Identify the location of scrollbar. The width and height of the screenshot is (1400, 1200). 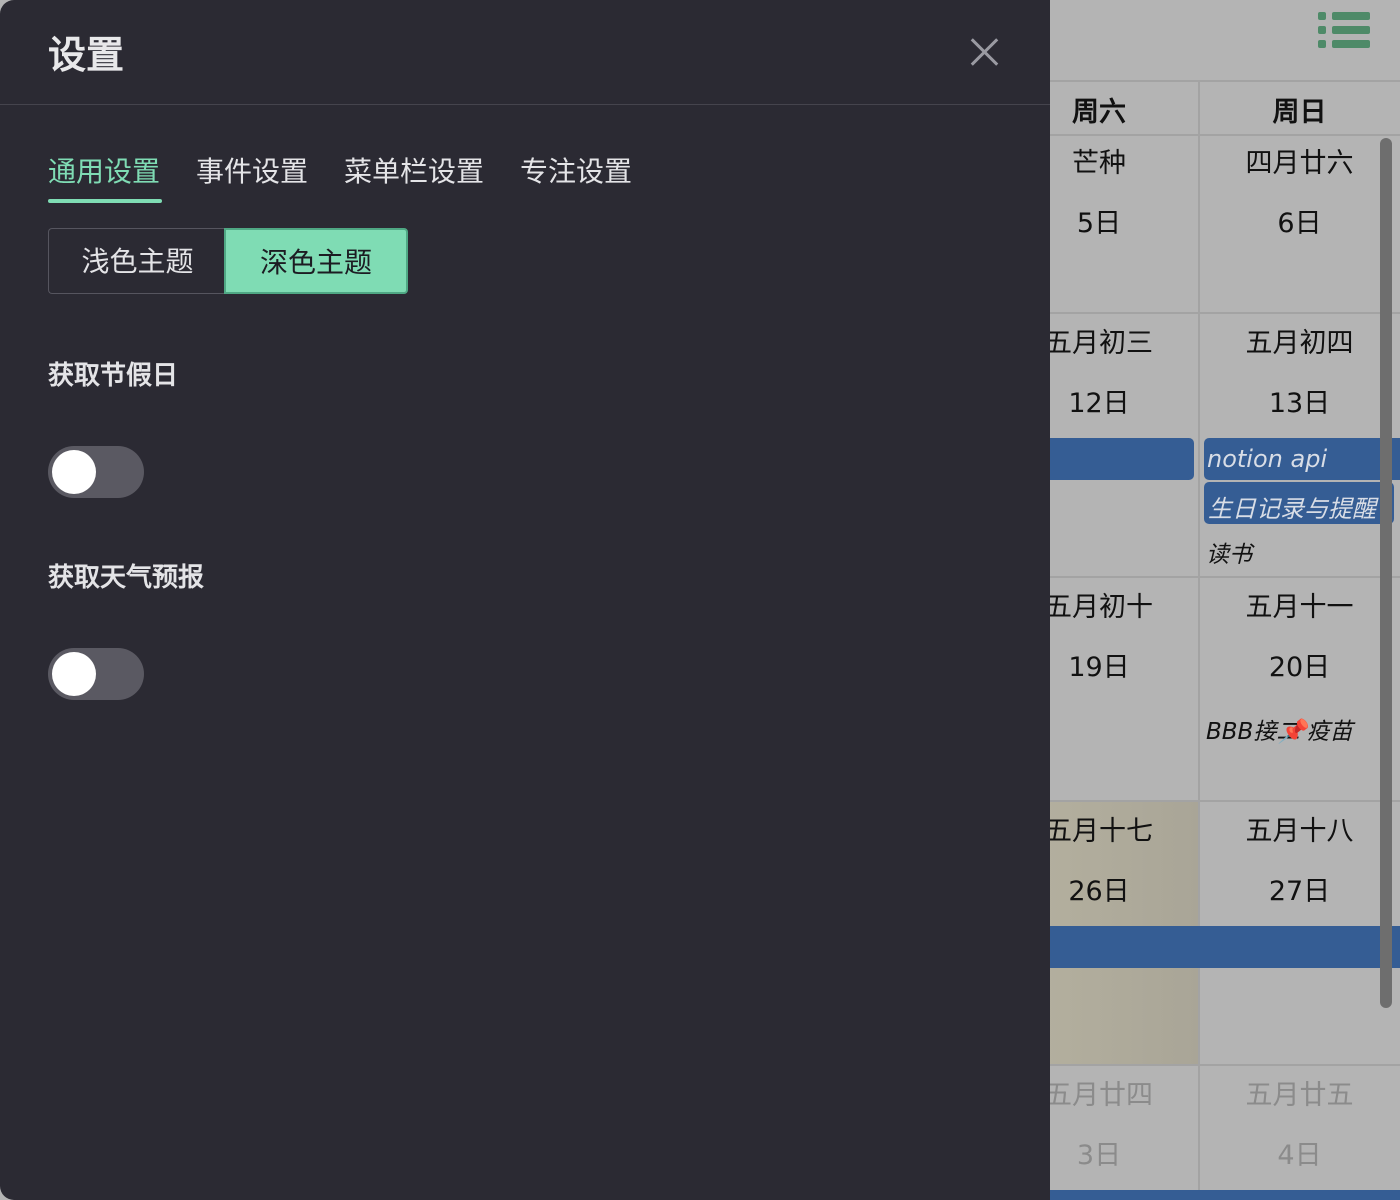
(1386, 573).